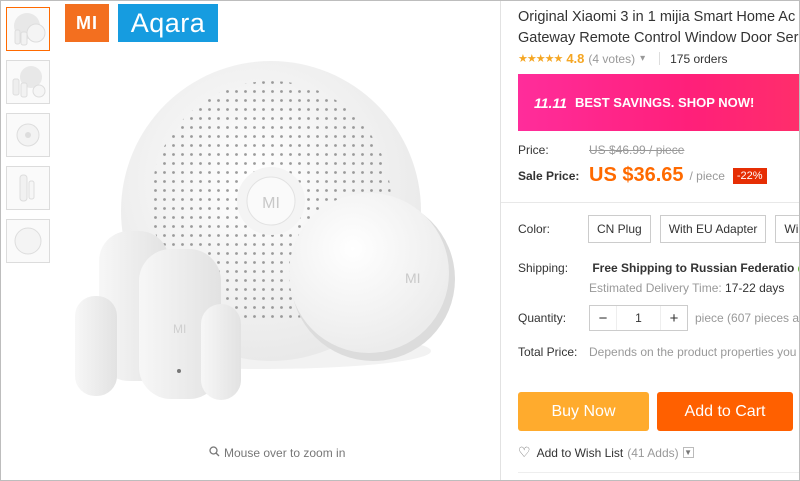 This screenshot has width=800, height=481. What do you see at coordinates (533, 150) in the screenshot?
I see `price-label: Price:` at bounding box center [533, 150].